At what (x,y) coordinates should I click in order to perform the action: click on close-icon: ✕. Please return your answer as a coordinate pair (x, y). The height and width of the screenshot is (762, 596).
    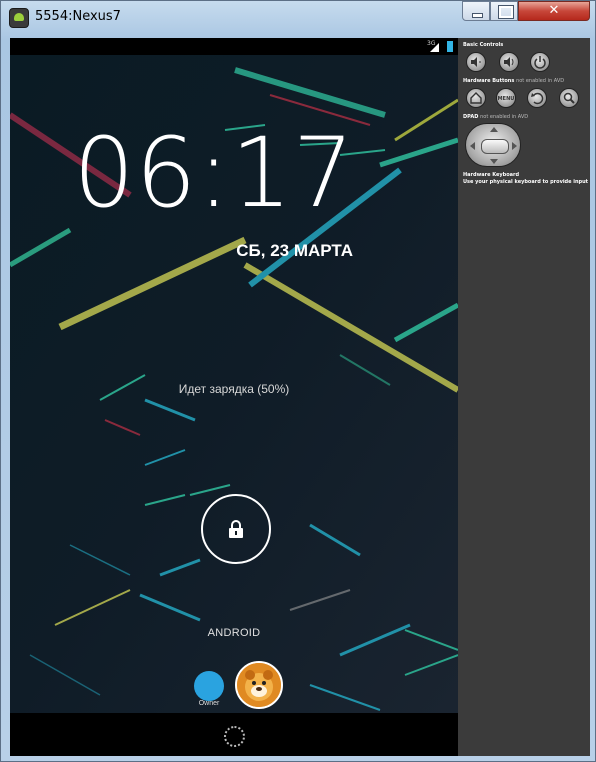
    Looking at the image, I should click on (554, 10).